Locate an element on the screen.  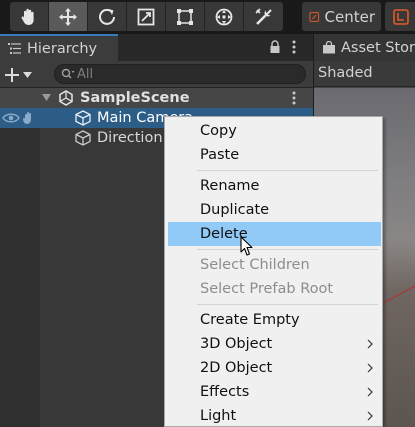
move-icon is located at coordinates (68, 16).